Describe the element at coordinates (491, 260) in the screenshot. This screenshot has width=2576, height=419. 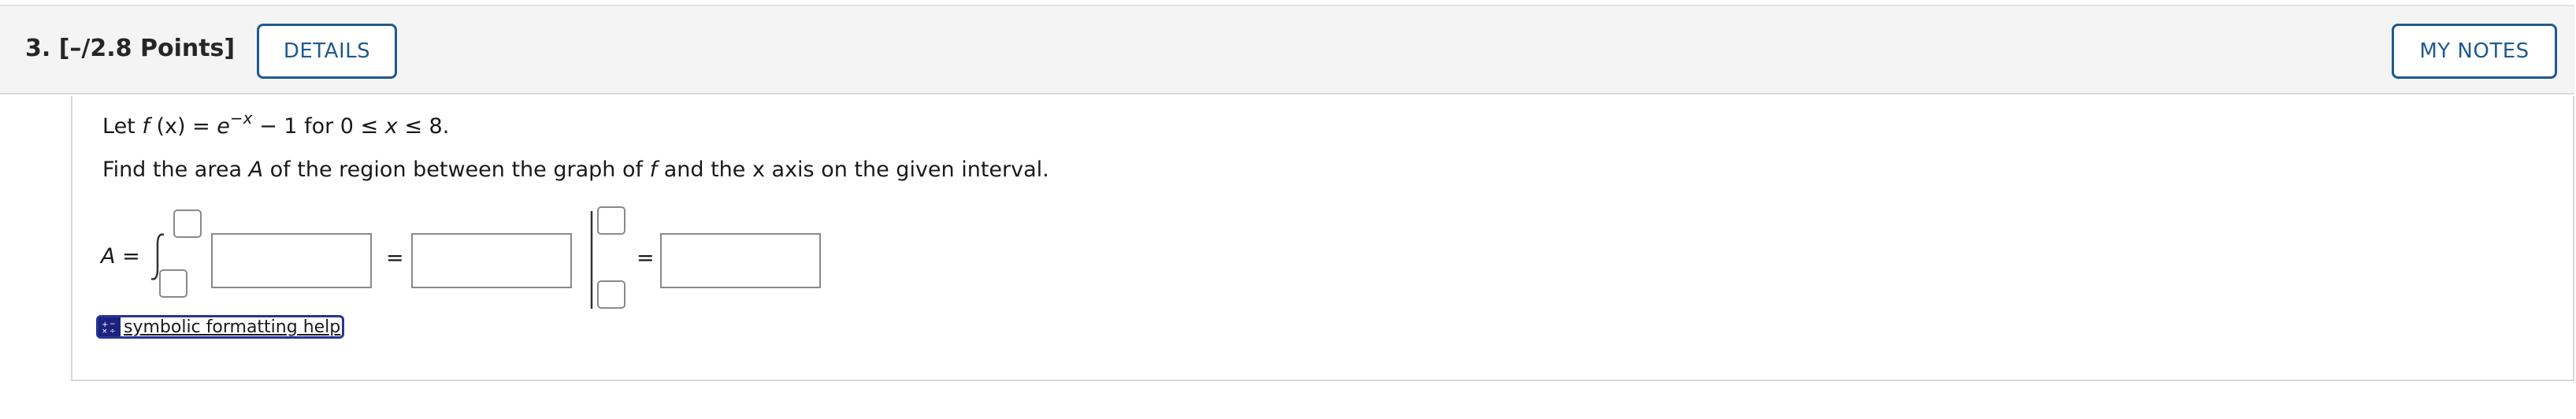
I see `antiderivative-input` at that location.